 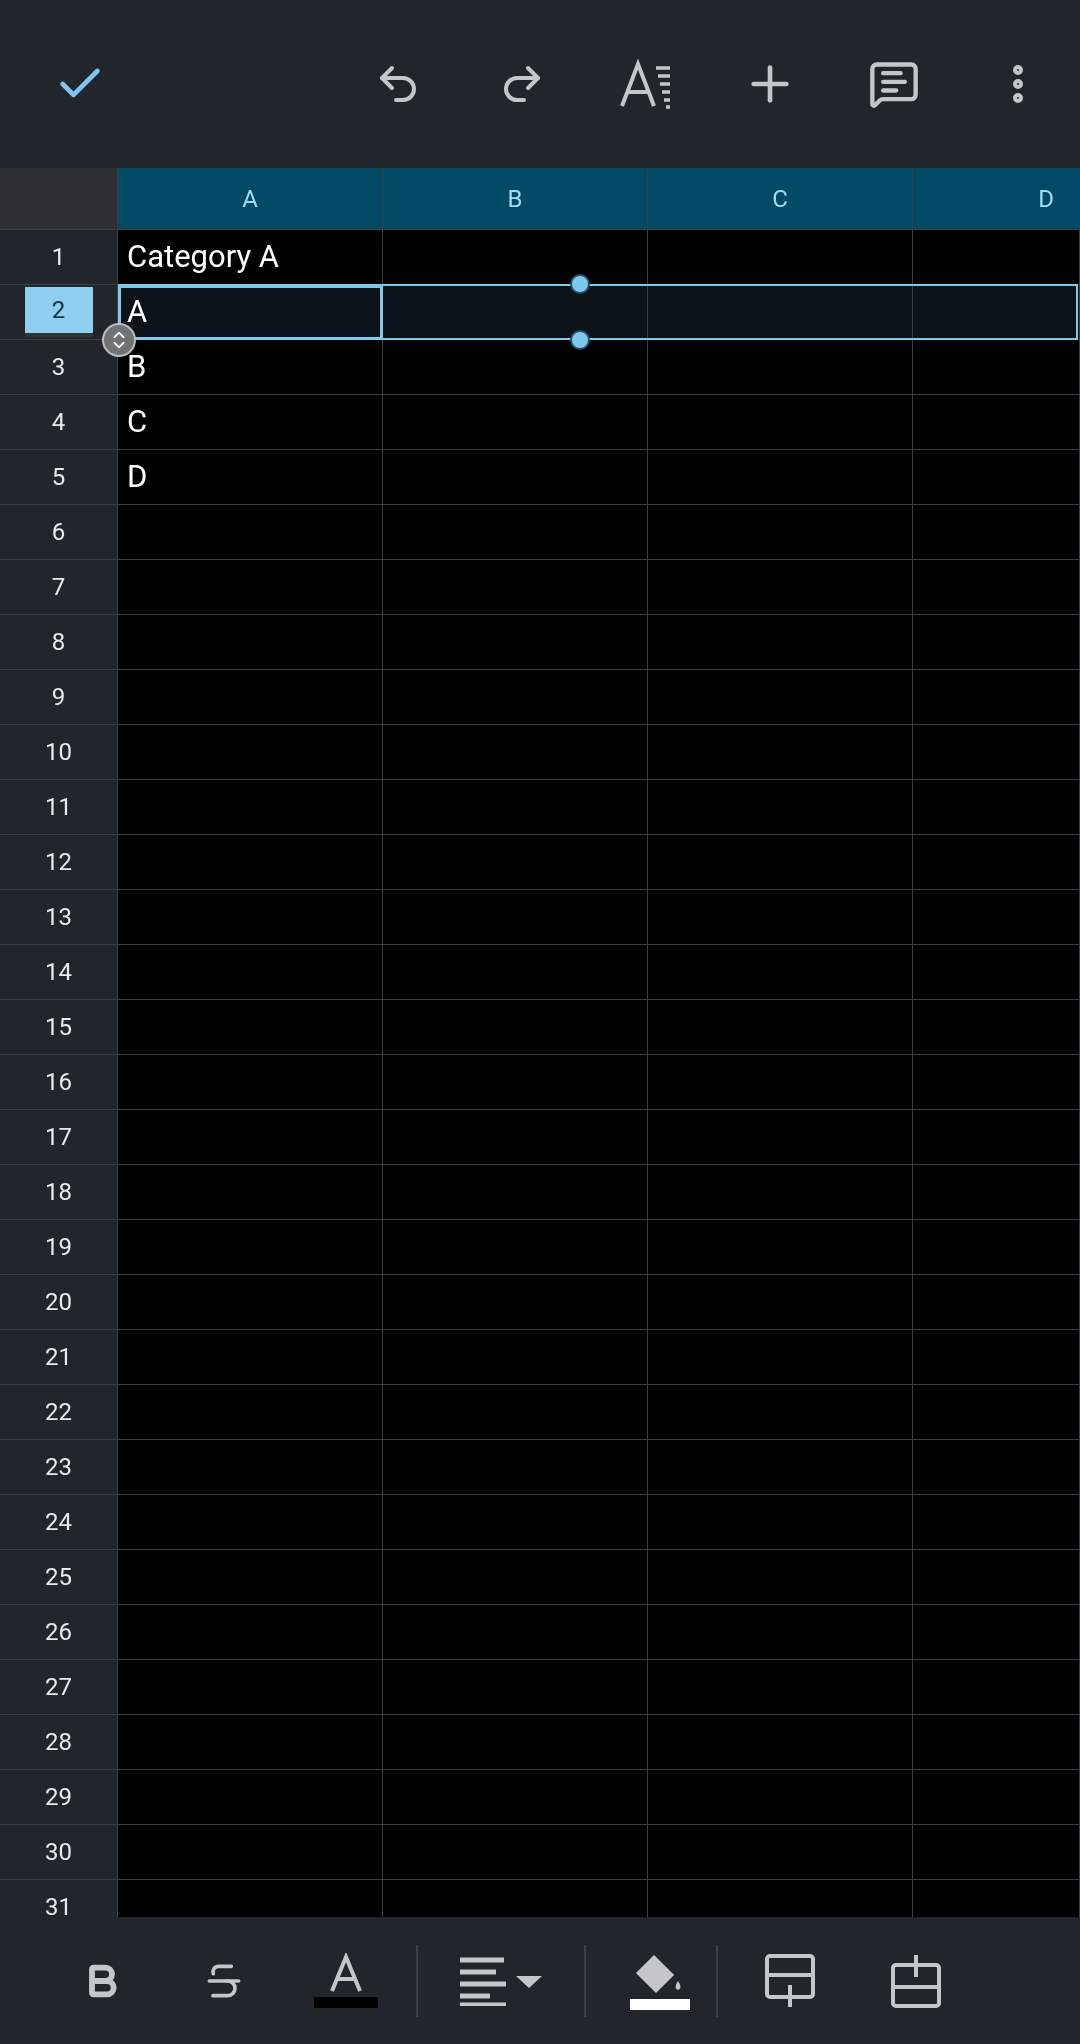 What do you see at coordinates (59, 862) in the screenshot?
I see `row-header: 12` at bounding box center [59, 862].